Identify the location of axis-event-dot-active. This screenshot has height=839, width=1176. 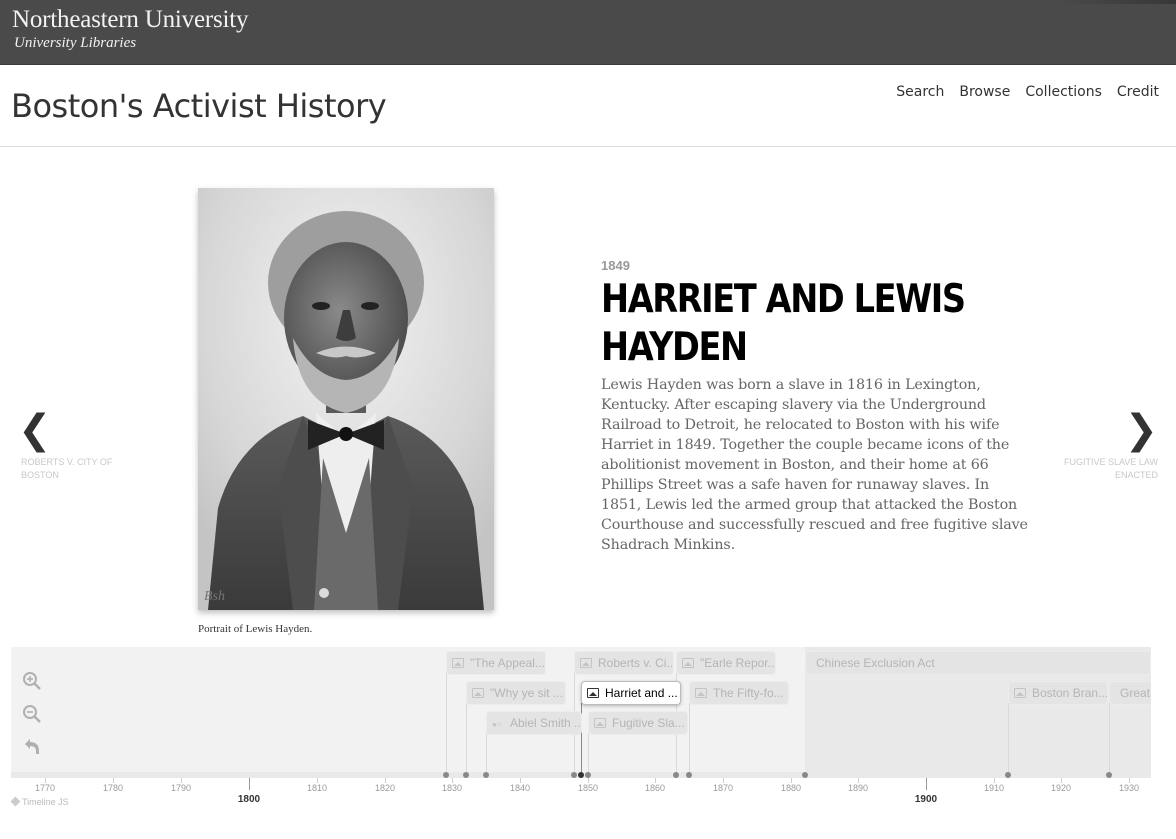
(581, 775).